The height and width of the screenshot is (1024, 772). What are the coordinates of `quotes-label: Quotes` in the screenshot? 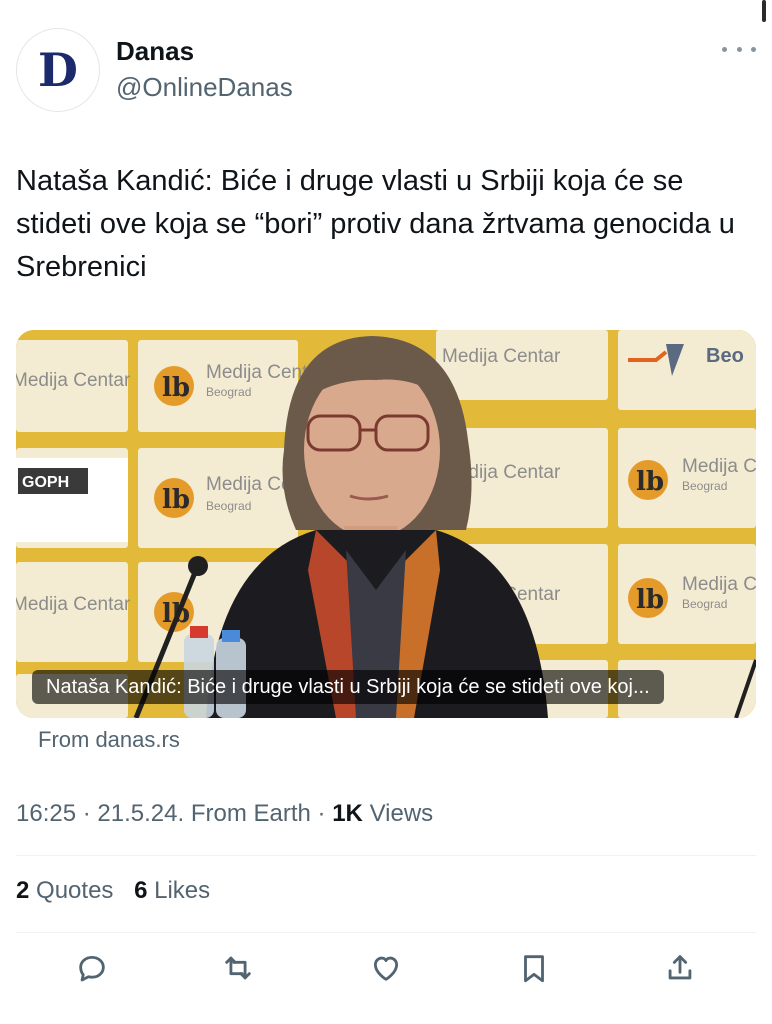 It's located at (75, 890).